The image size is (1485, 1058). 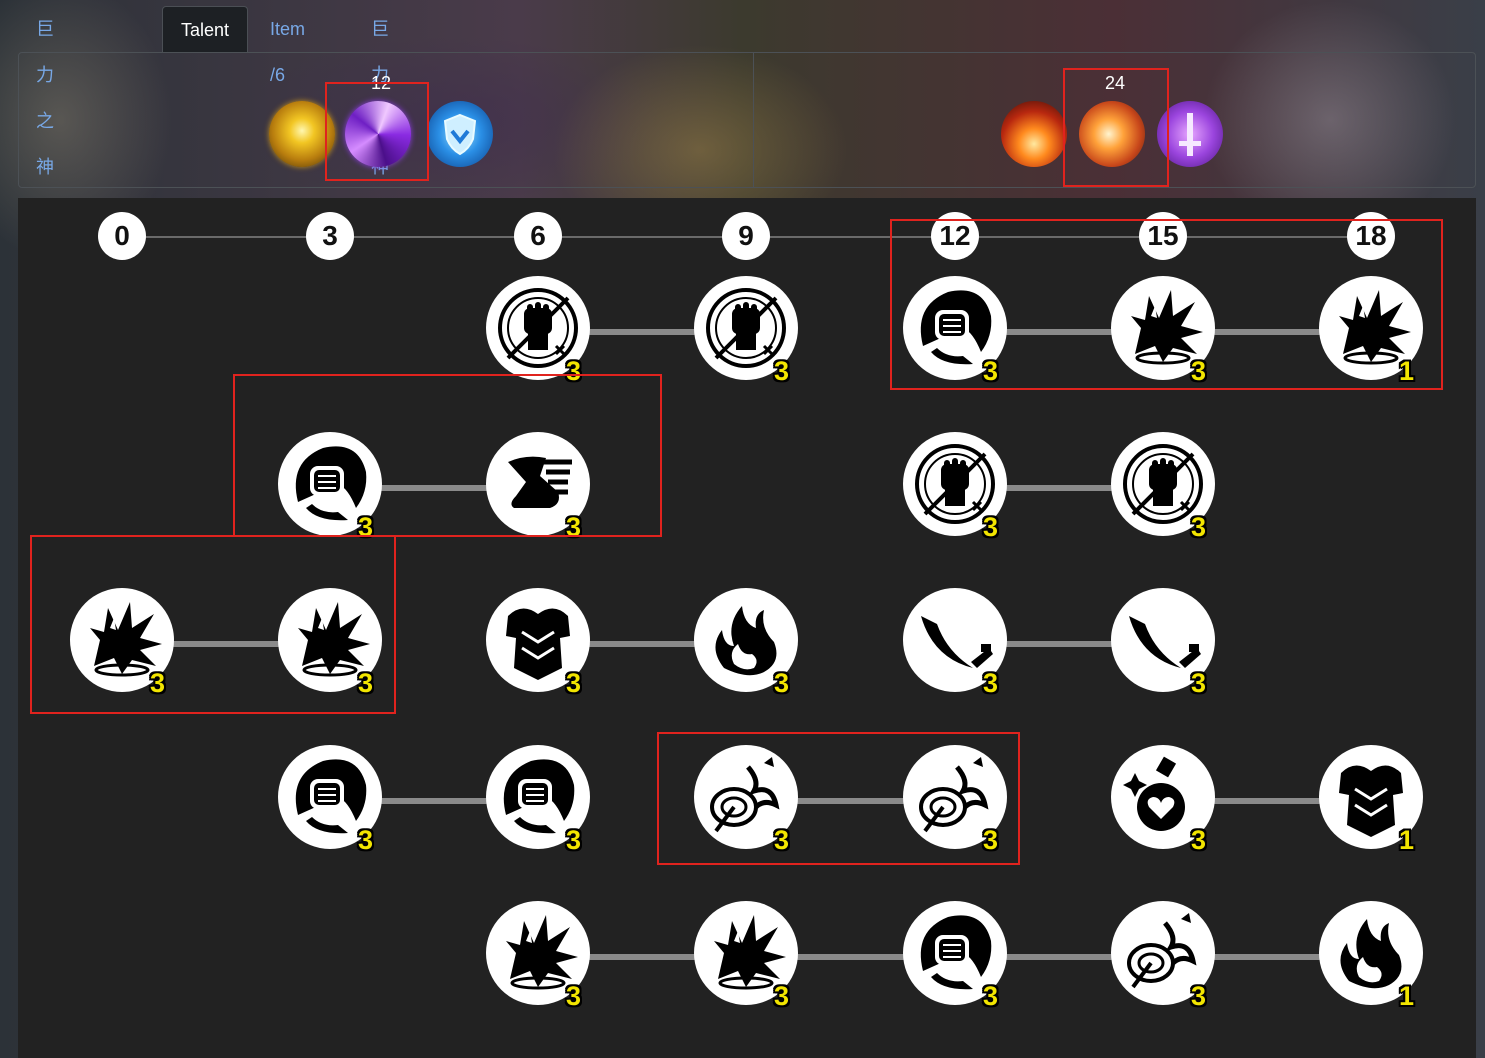 What do you see at coordinates (302, 134) in the screenshot?
I see `golden-burst-icon` at bounding box center [302, 134].